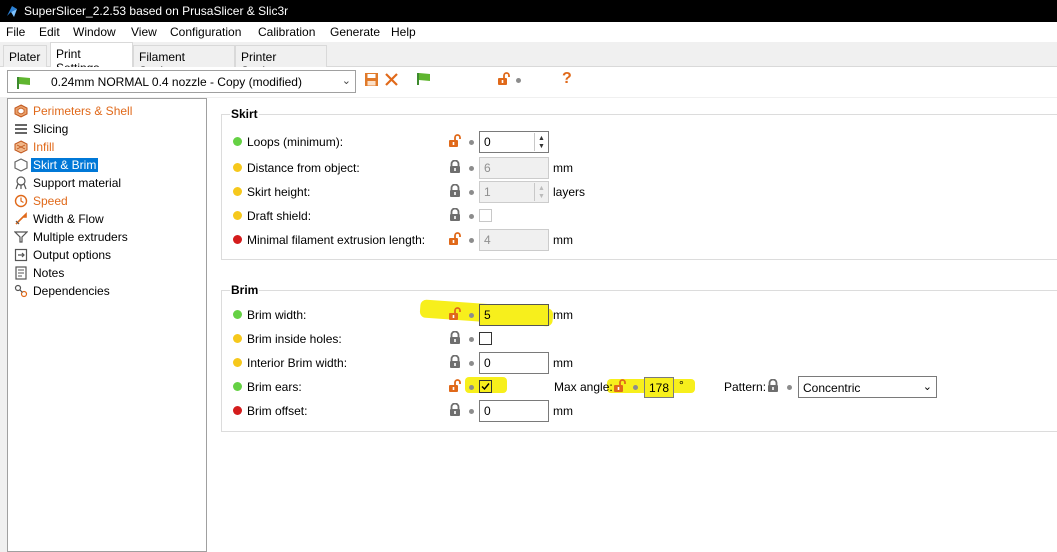 This screenshot has height=552, width=1057. Describe the element at coordinates (205, 32) in the screenshot. I see `menu-configuration: Configuration` at that location.